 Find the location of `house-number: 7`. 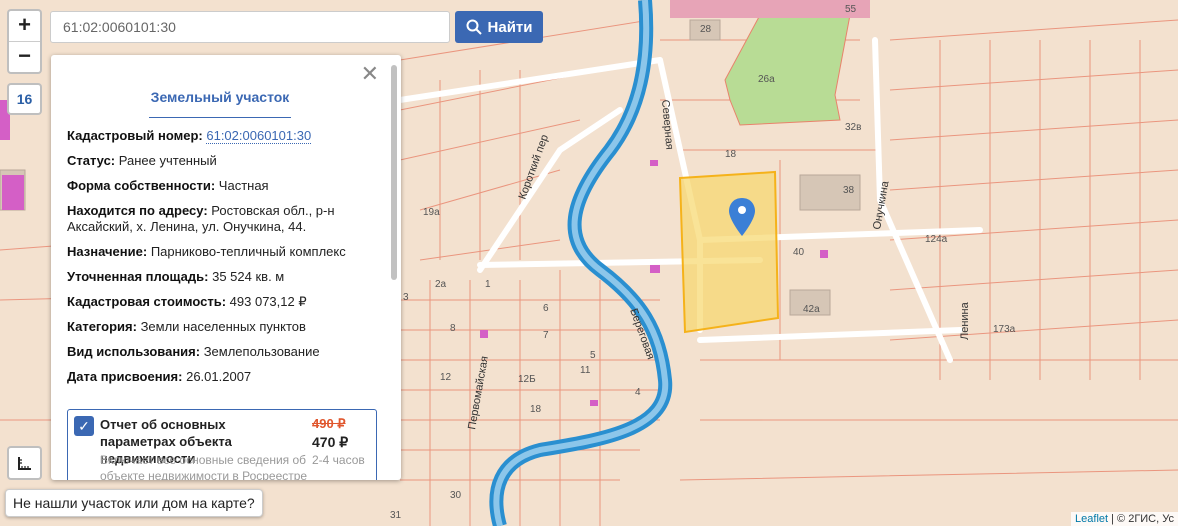

house-number: 7 is located at coordinates (546, 335).